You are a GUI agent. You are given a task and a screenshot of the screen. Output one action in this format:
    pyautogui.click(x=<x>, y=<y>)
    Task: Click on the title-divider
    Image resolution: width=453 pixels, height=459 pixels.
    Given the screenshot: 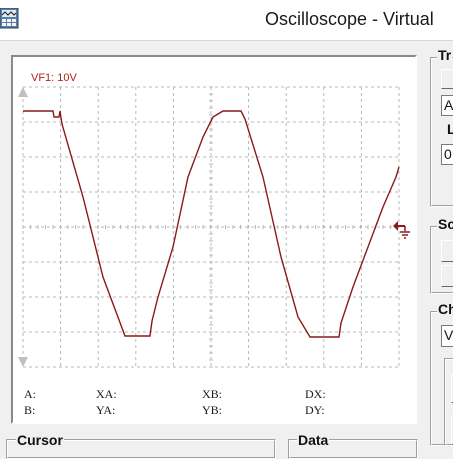 What is the action you would take?
    pyautogui.click(x=226, y=40)
    